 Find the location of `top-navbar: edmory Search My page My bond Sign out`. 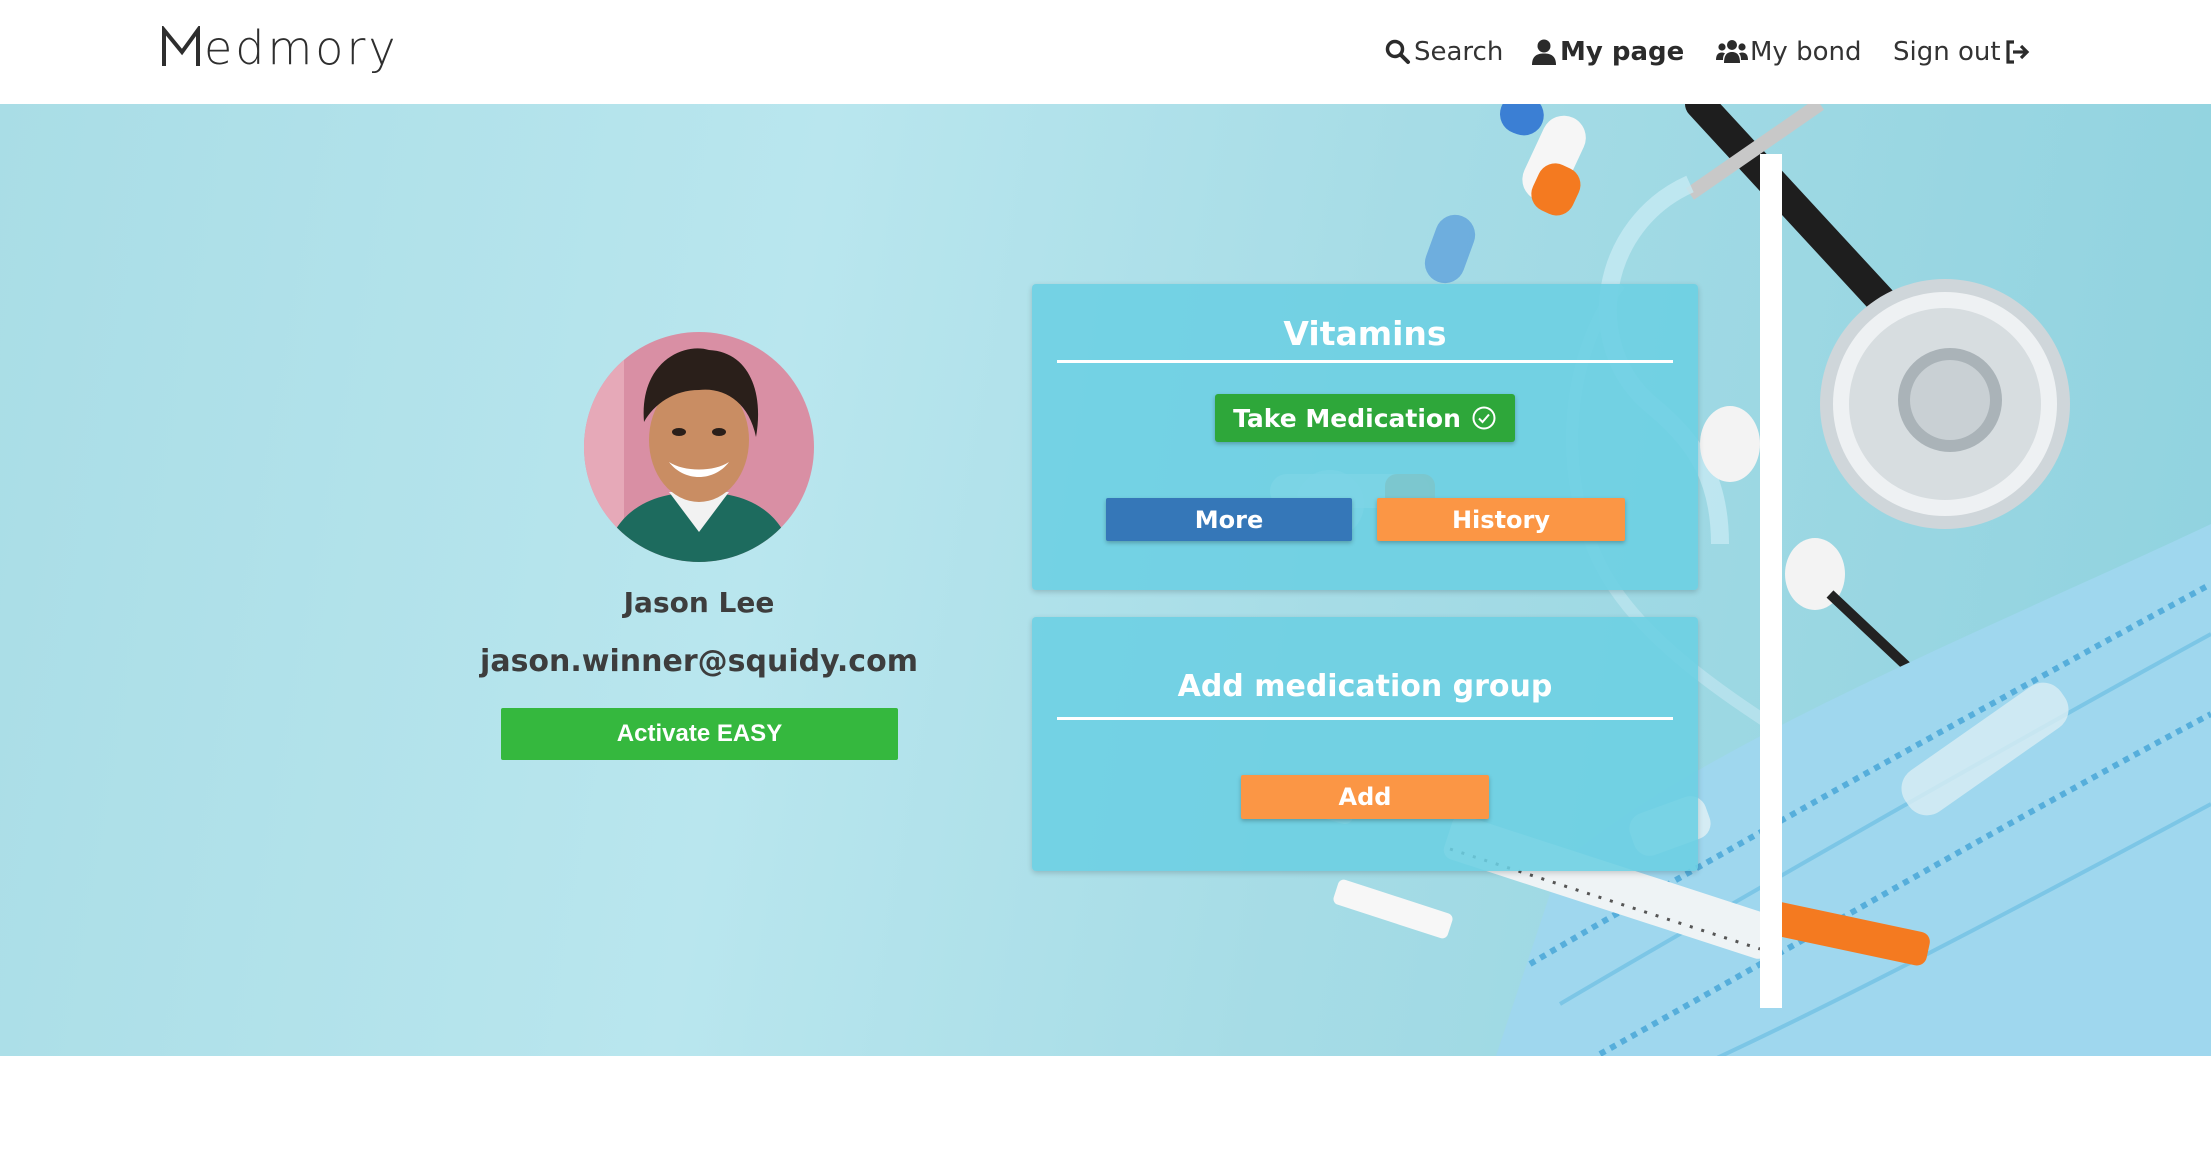

top-navbar: edmory Search My page My bond Sign out is located at coordinates (1105, 52).